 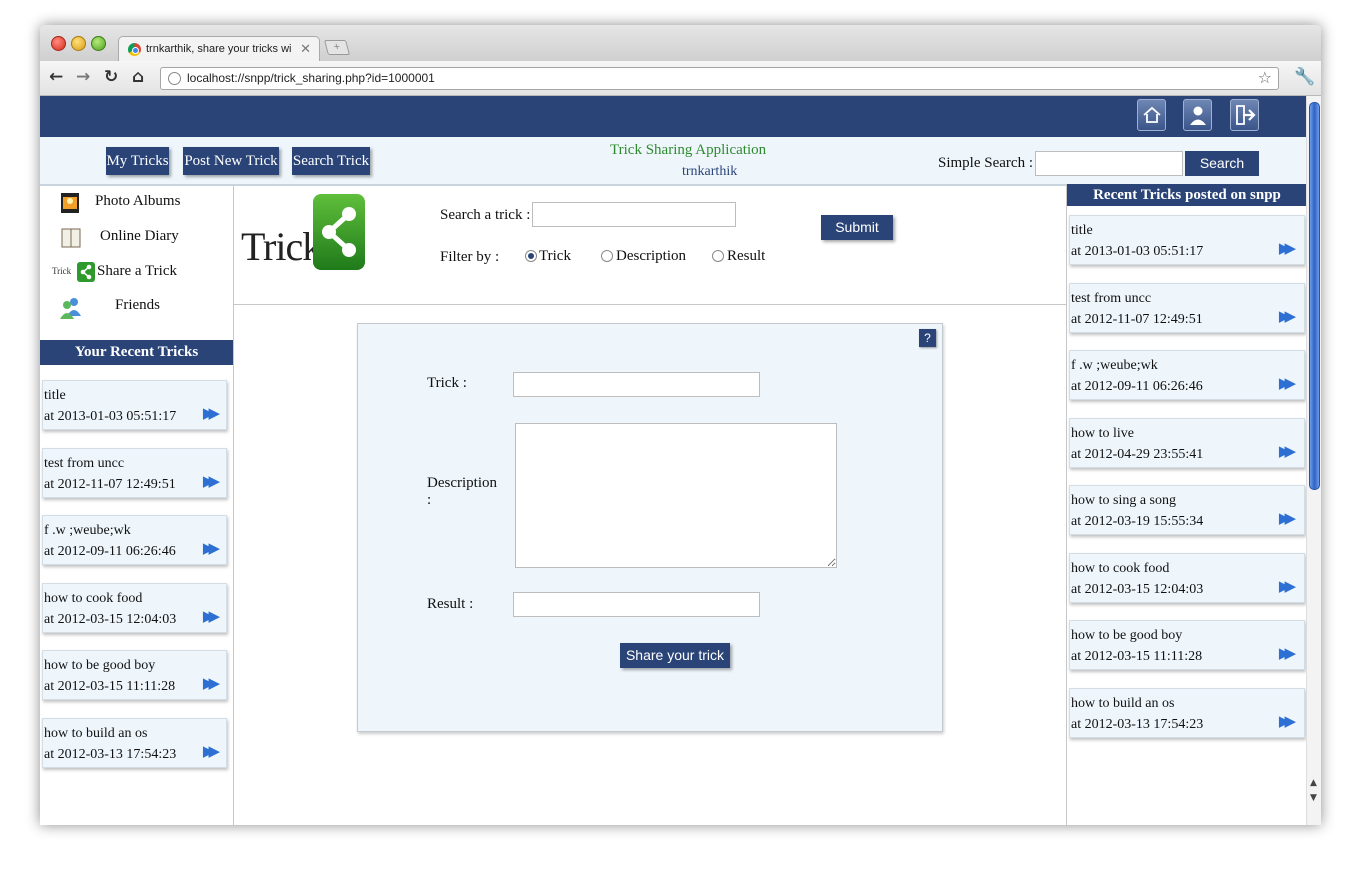 I want to click on nav-item-photo-albums: Photo Albums, so click(x=136, y=205).